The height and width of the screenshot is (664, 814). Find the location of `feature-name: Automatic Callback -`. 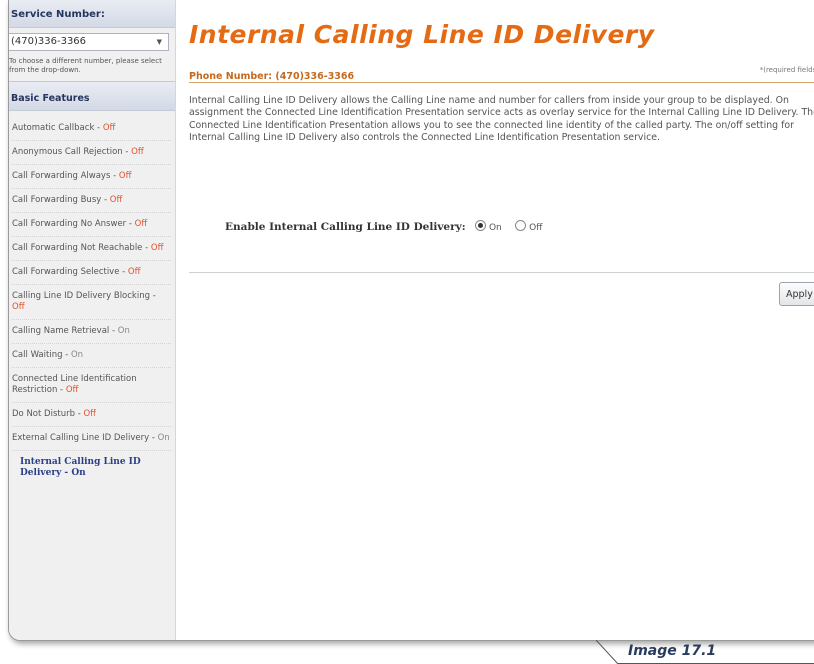

feature-name: Automatic Callback - is located at coordinates (57, 128).